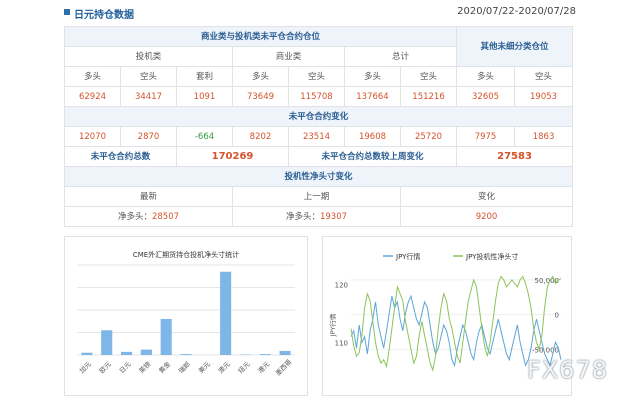 The image size is (640, 400). I want to click on x-tick-label: 纽元, so click(244, 367).